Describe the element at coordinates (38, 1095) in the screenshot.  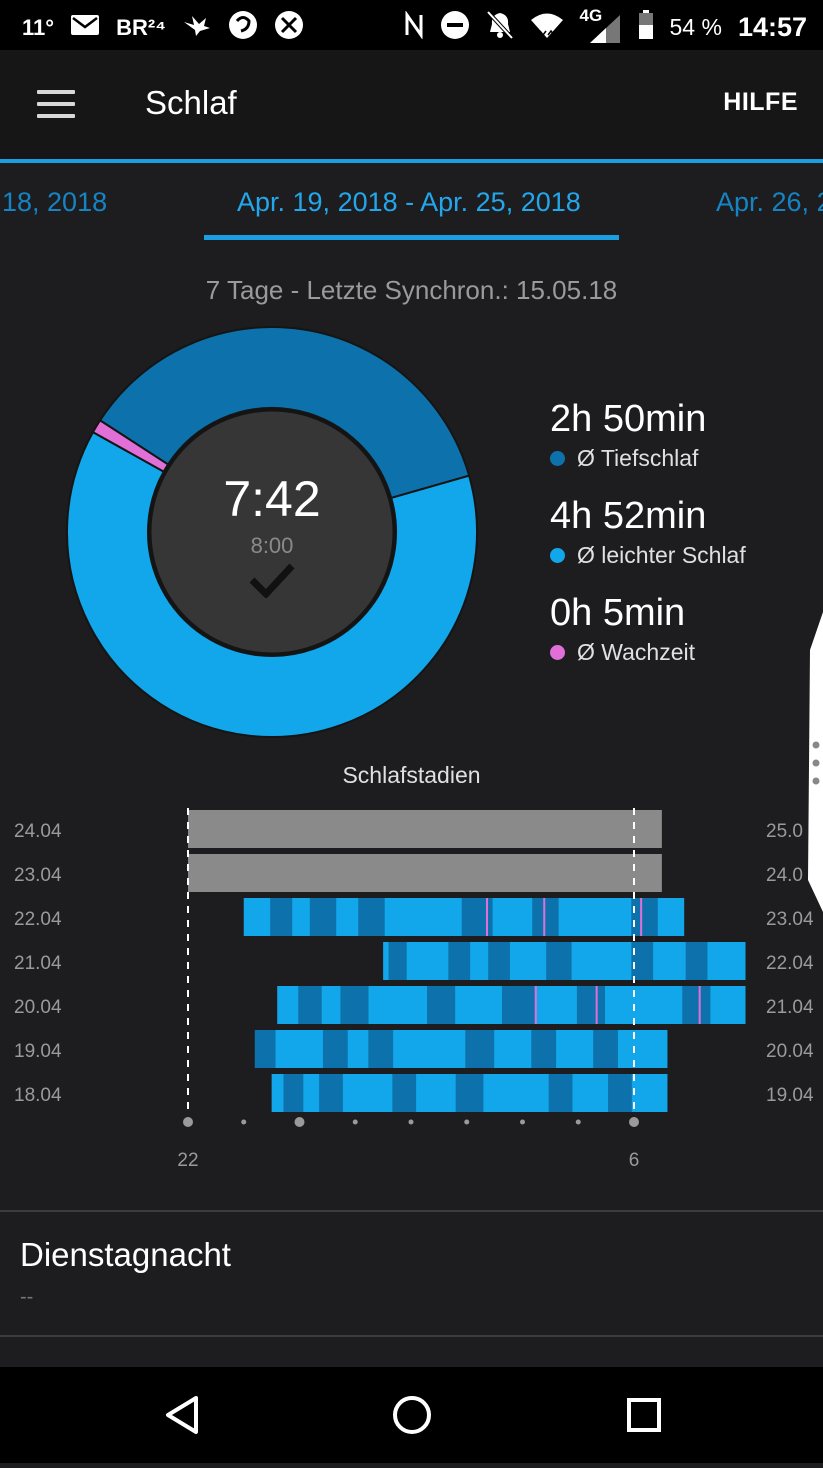
I see `row-start-label: 18.04` at that location.